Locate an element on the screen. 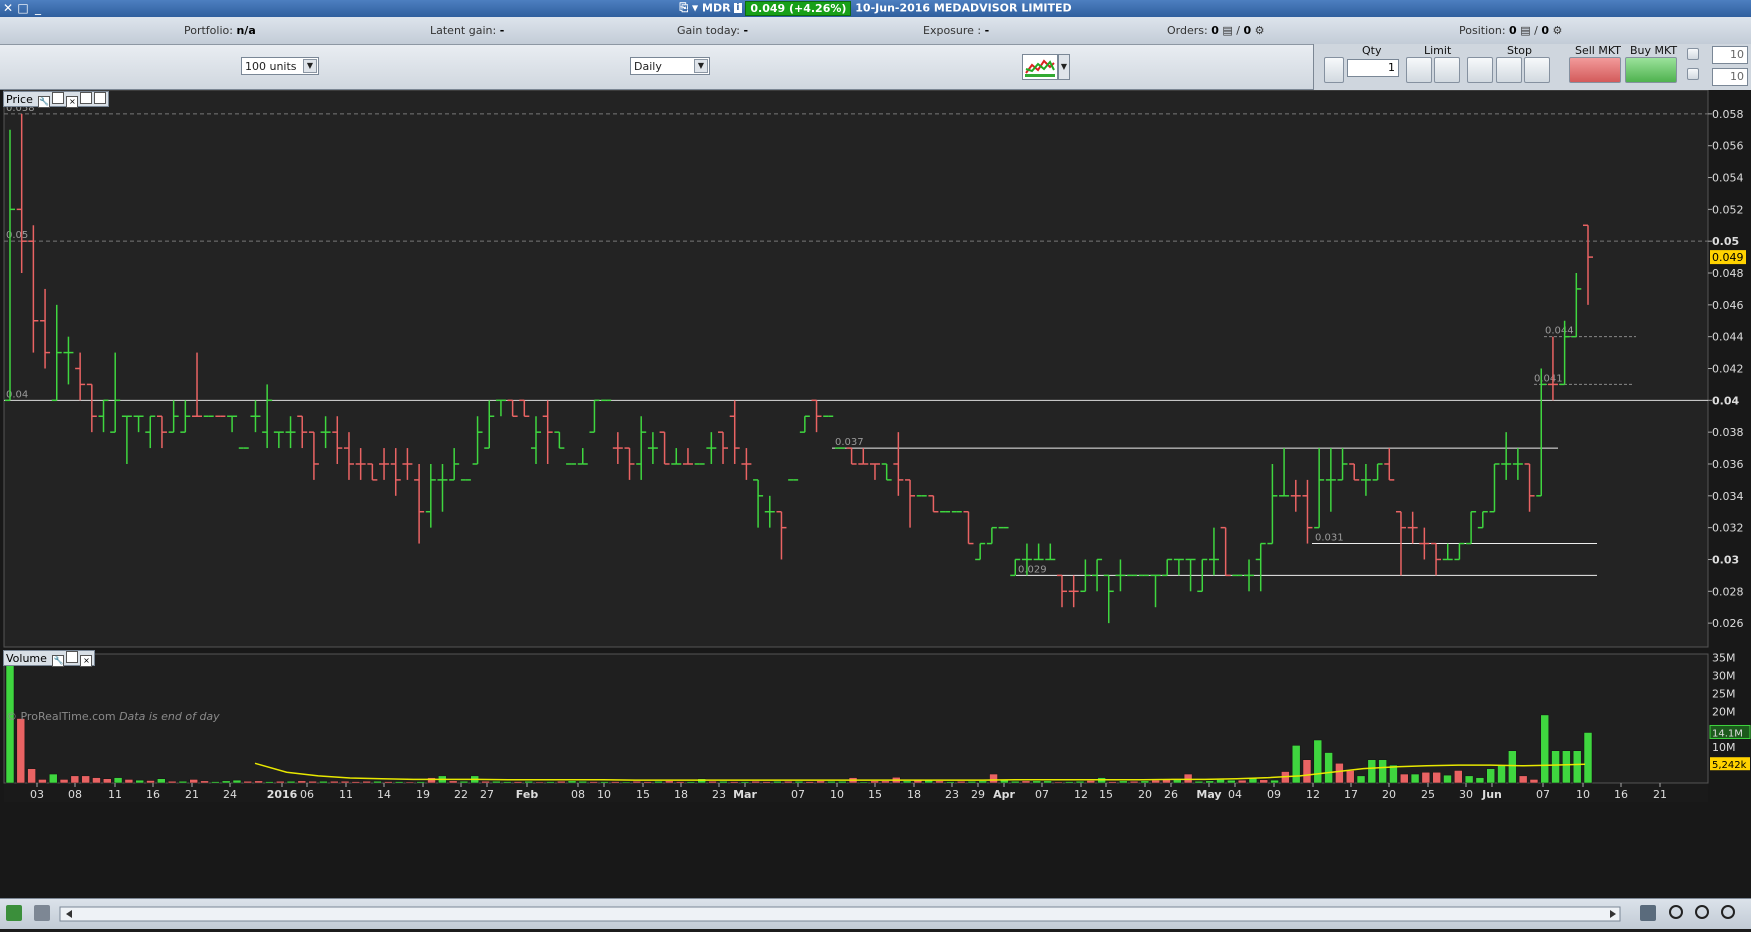  stop-label: Stop is located at coordinates (1520, 50).